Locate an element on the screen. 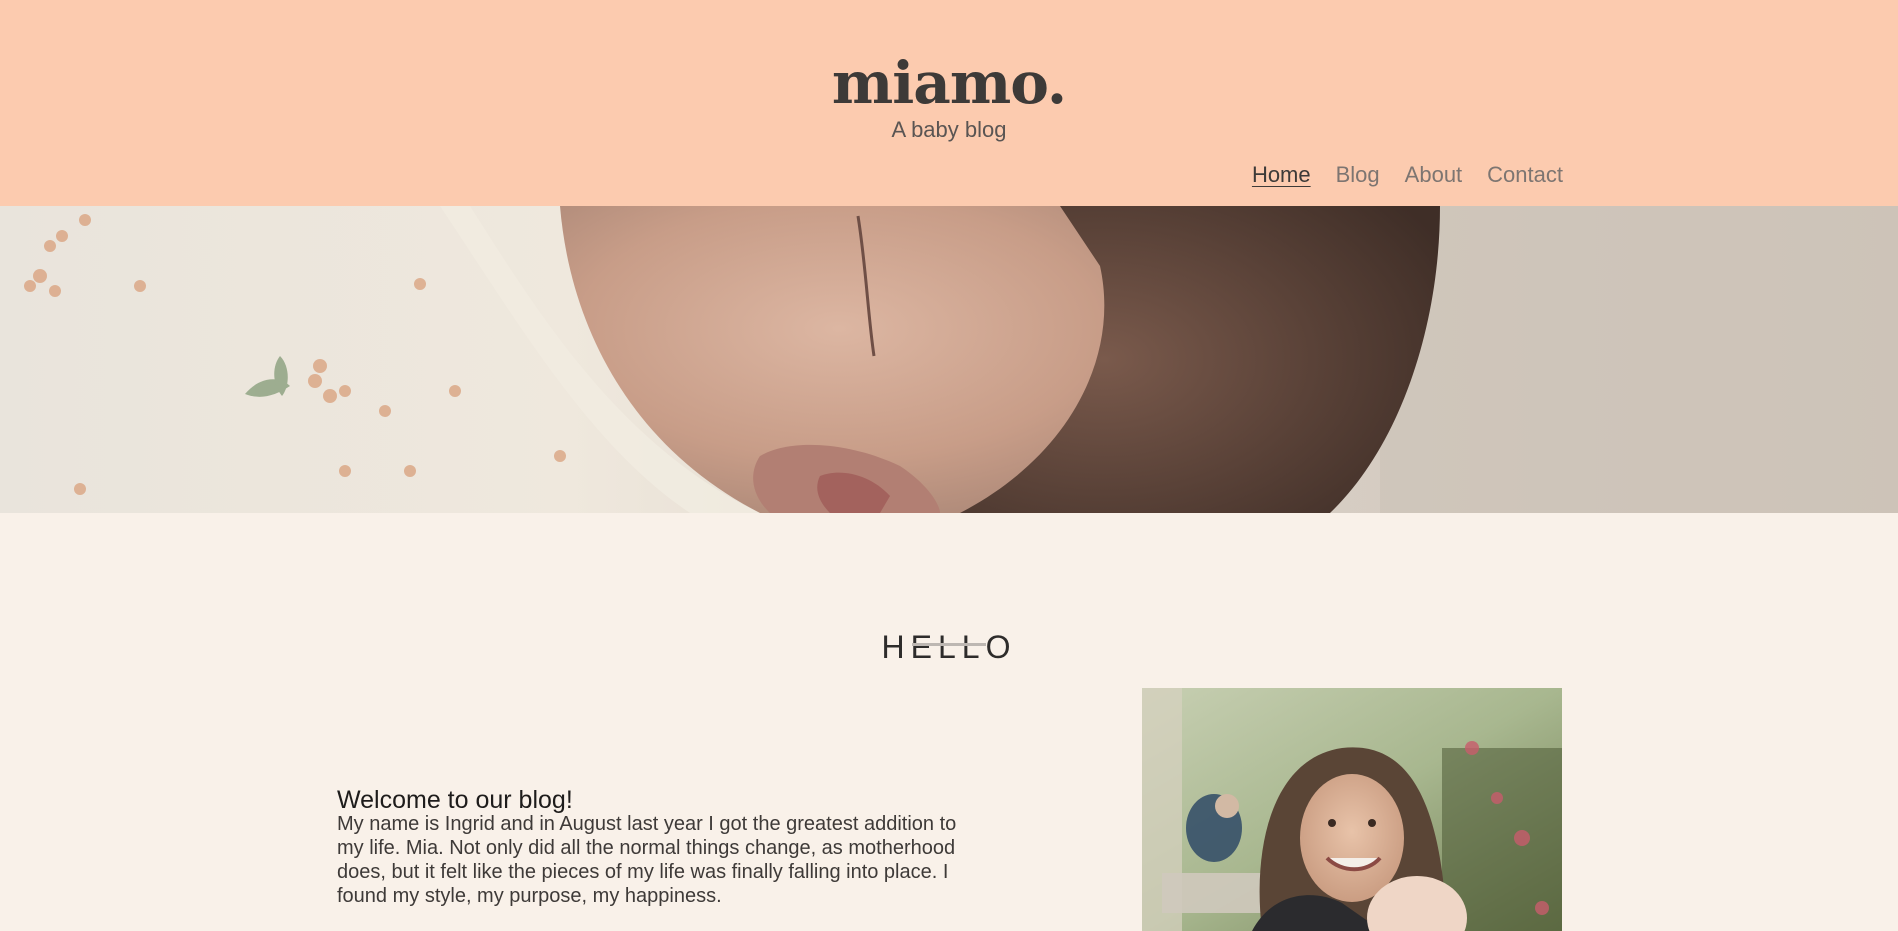 This screenshot has width=1898, height=931. heading-divider is located at coordinates (949, 644).